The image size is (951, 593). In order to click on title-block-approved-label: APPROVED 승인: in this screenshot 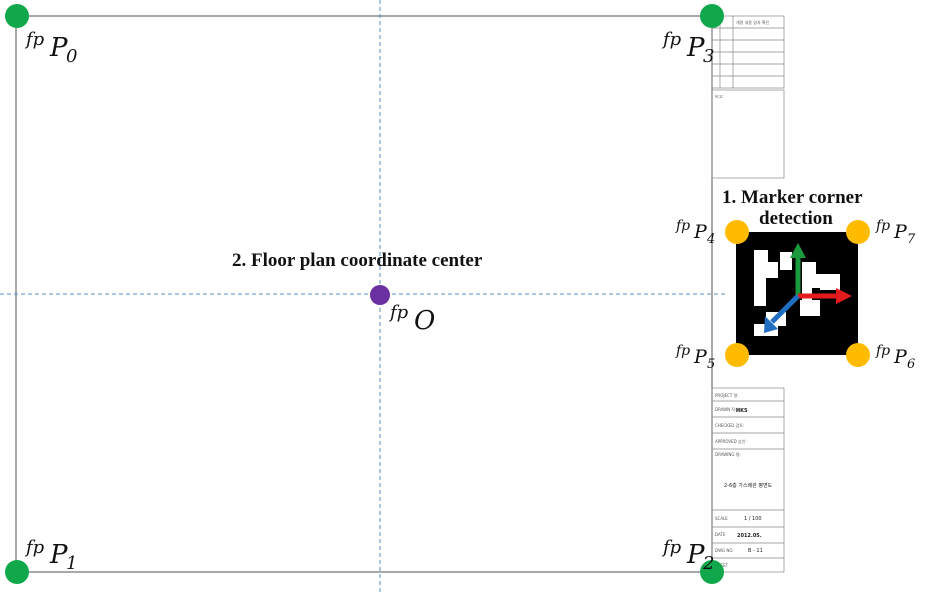, I will do `click(731, 441)`.